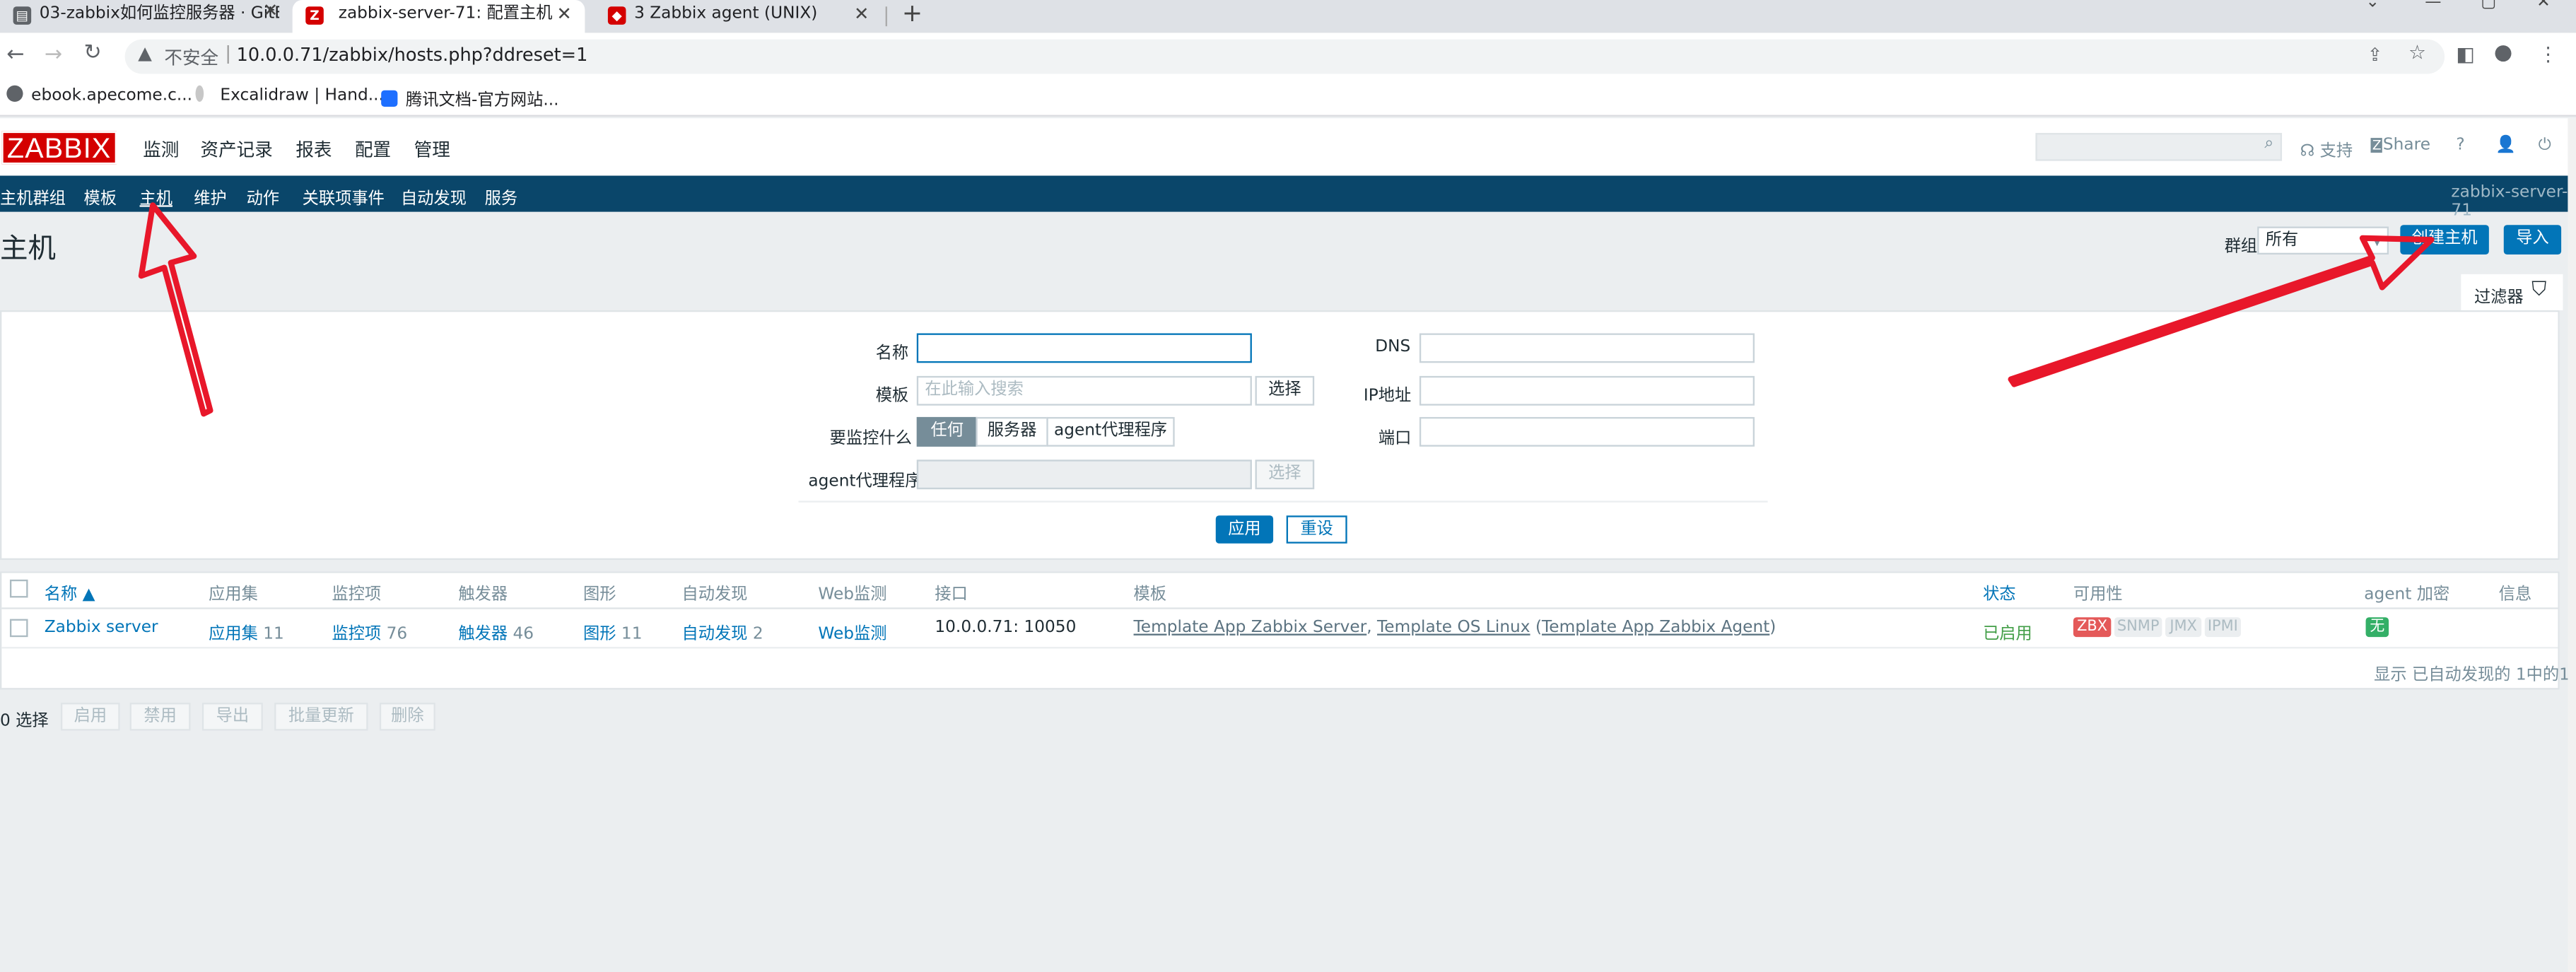  What do you see at coordinates (2241, 247) in the screenshot?
I see `group-label: 群组` at bounding box center [2241, 247].